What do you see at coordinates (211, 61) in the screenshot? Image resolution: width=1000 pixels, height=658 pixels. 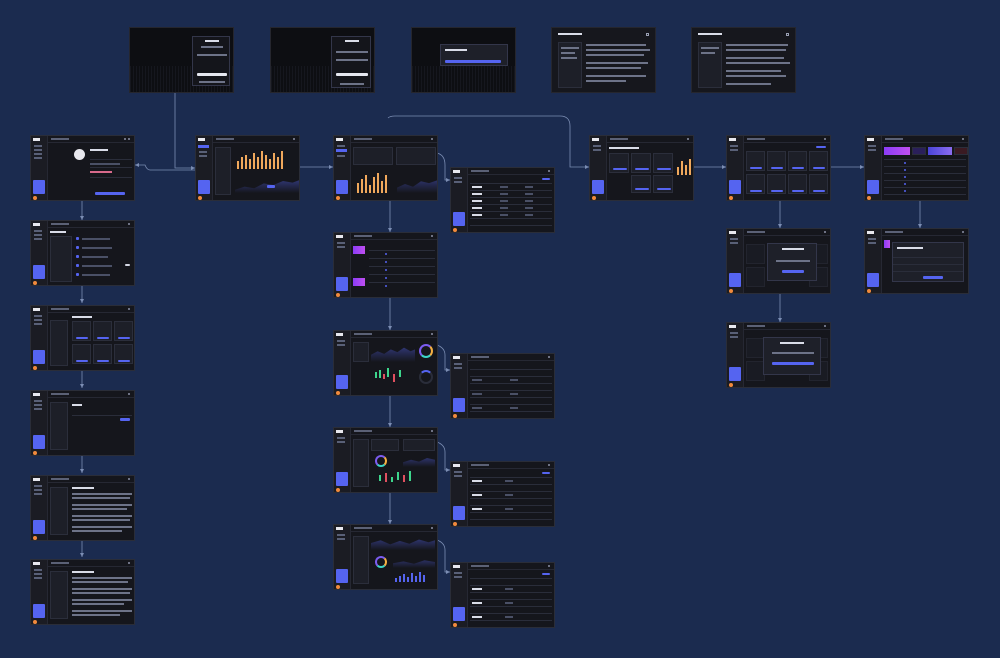 I see `login-card` at bounding box center [211, 61].